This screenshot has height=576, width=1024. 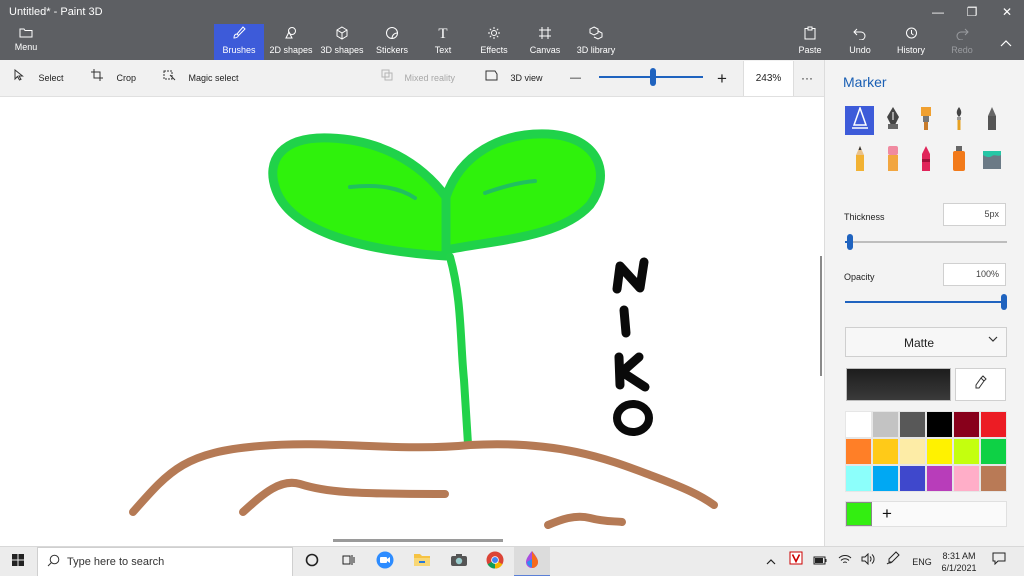 I want to click on current-color-swatch, so click(x=898, y=384).